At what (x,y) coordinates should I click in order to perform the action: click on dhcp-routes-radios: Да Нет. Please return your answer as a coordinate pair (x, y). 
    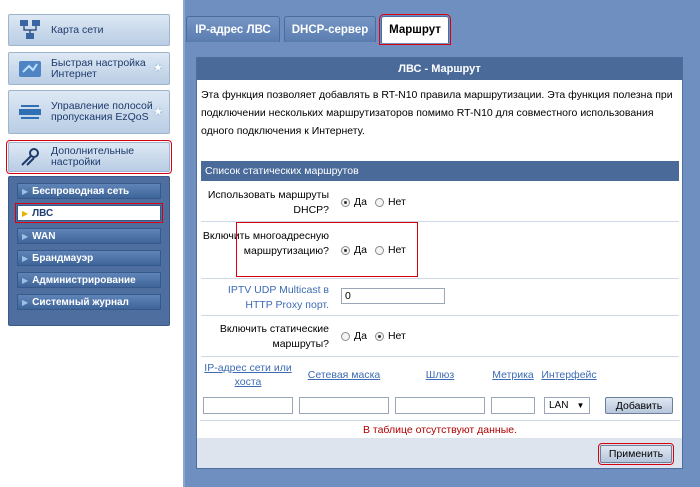
    Looking at the image, I should click on (377, 202).